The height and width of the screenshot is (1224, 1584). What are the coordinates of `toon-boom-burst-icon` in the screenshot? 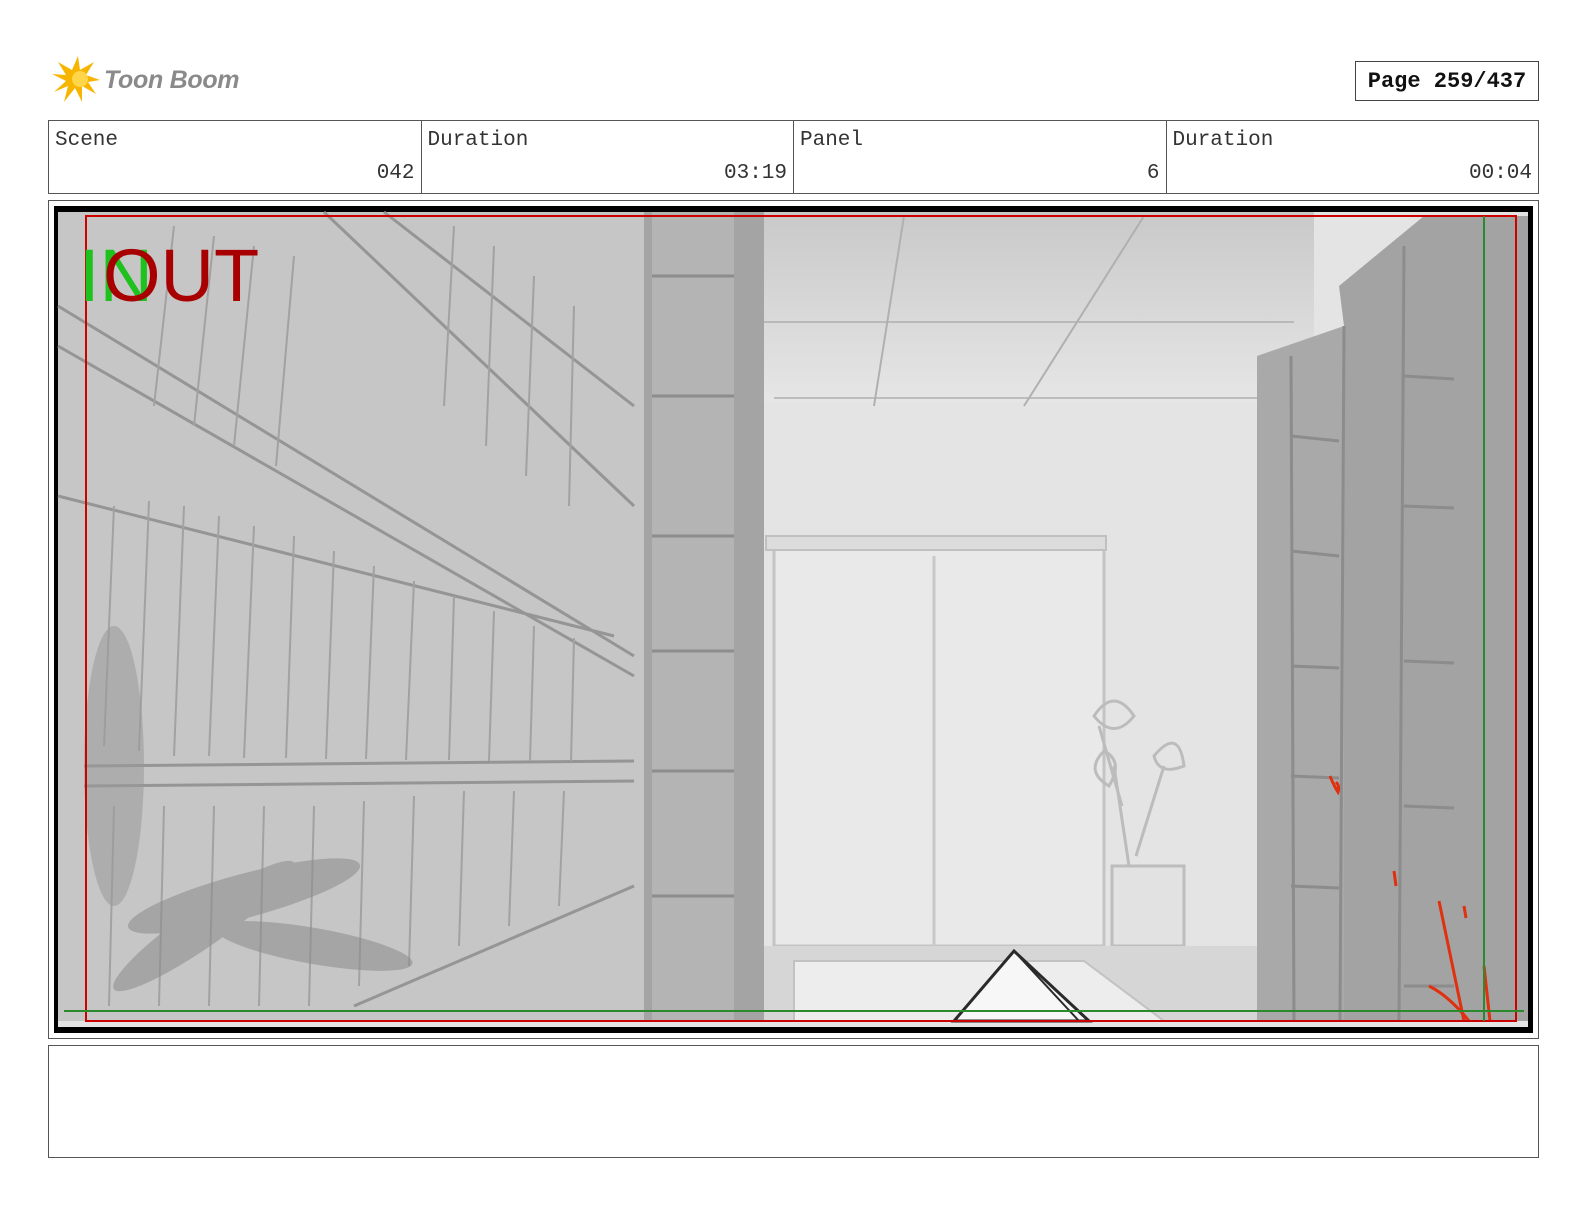 It's located at (76, 79).